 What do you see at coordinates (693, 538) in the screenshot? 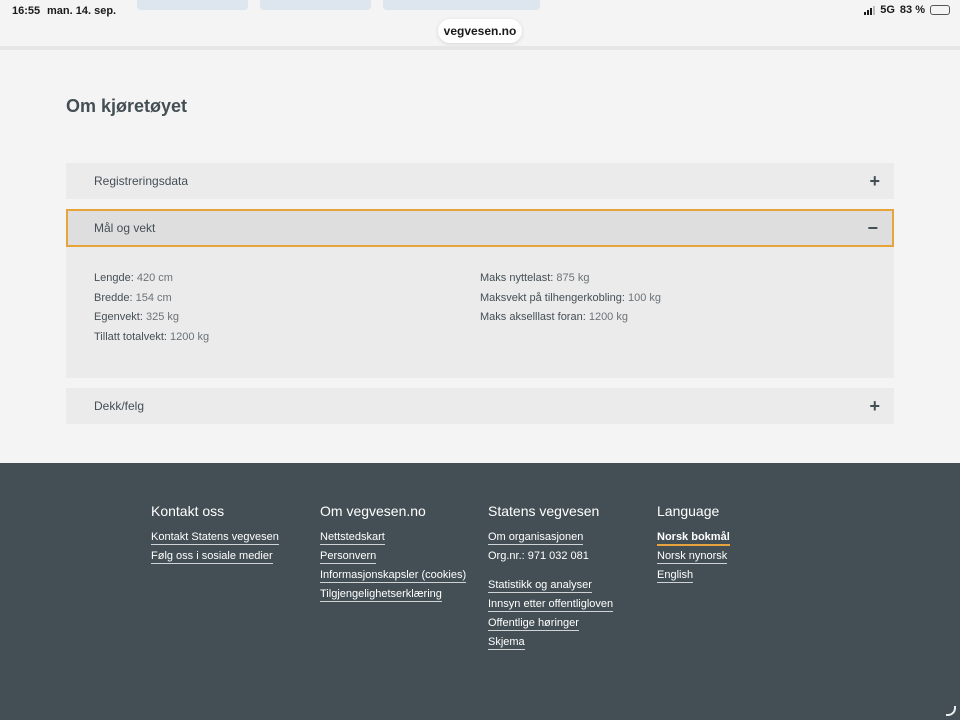
I see `language-link-bokmal: Norsk bokmål` at bounding box center [693, 538].